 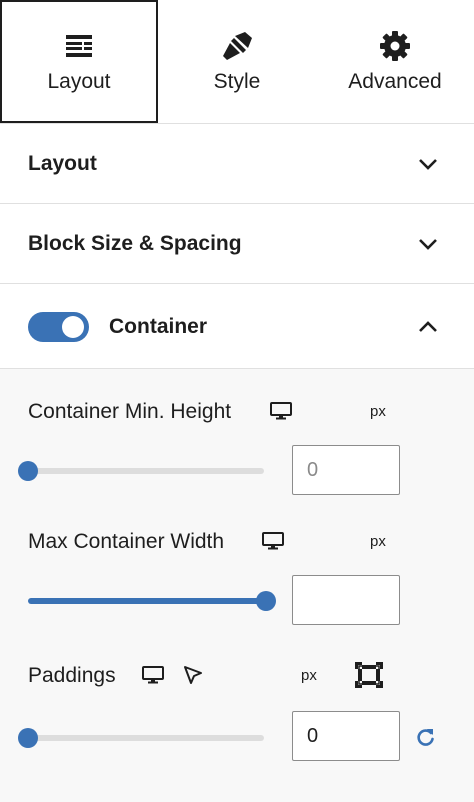 I want to click on tab-advanced: Advanced, so click(x=395, y=61).